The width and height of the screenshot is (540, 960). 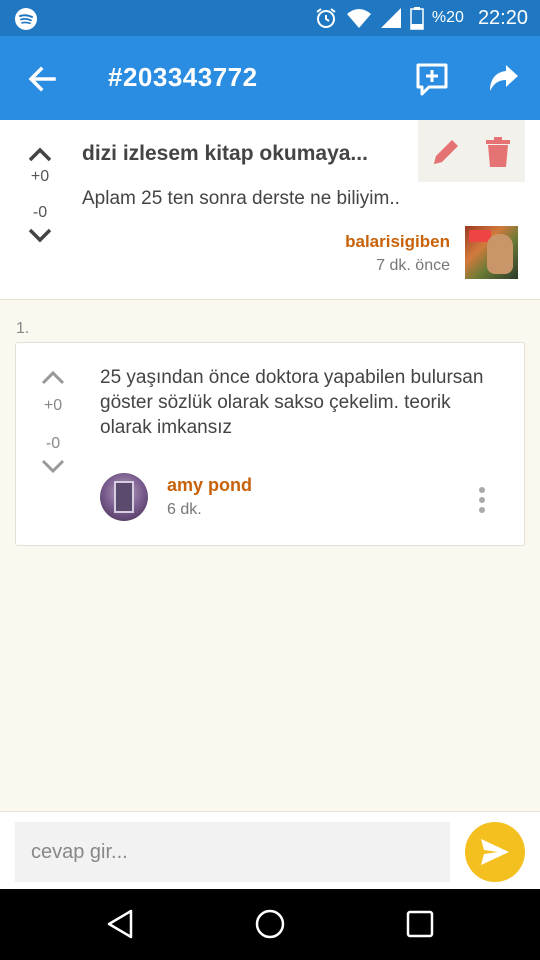 I want to click on topic-vote-column: +0 -0, so click(x=40, y=195).